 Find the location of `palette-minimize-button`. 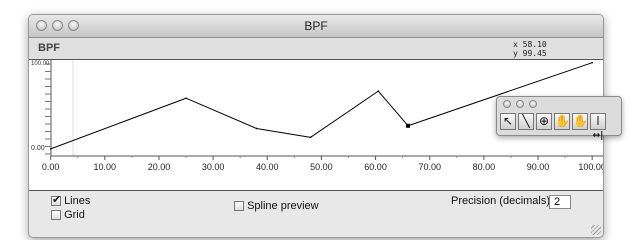

palette-minimize-button is located at coordinates (520, 104).